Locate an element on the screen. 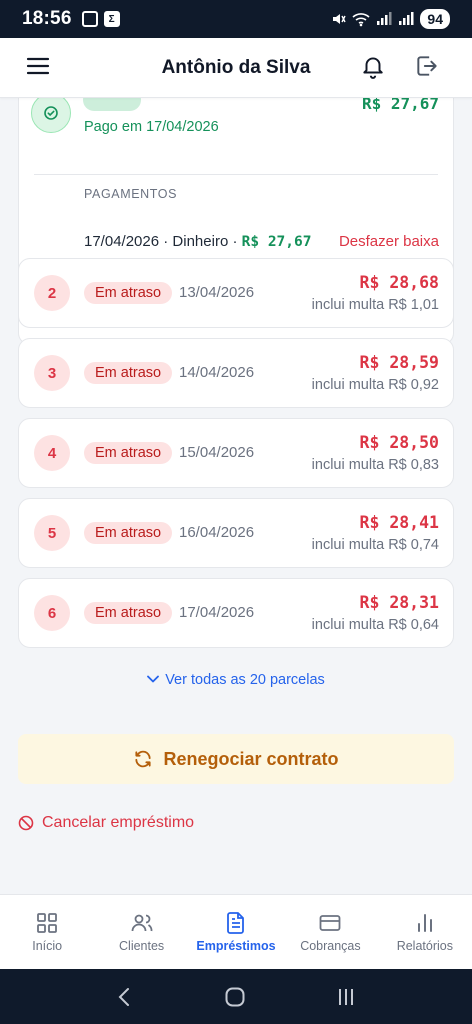 Image resolution: width=472 pixels, height=1024 pixels. bell-icon is located at coordinates (373, 66).